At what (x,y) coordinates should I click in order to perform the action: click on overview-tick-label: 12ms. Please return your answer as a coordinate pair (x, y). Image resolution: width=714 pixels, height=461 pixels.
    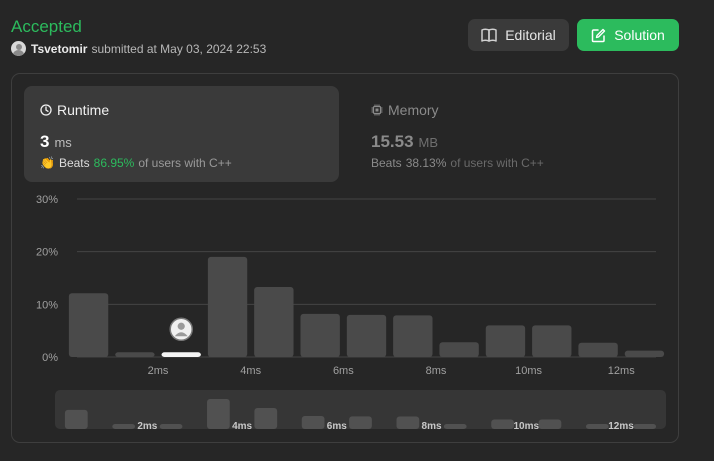
    Looking at the image, I should click on (621, 426).